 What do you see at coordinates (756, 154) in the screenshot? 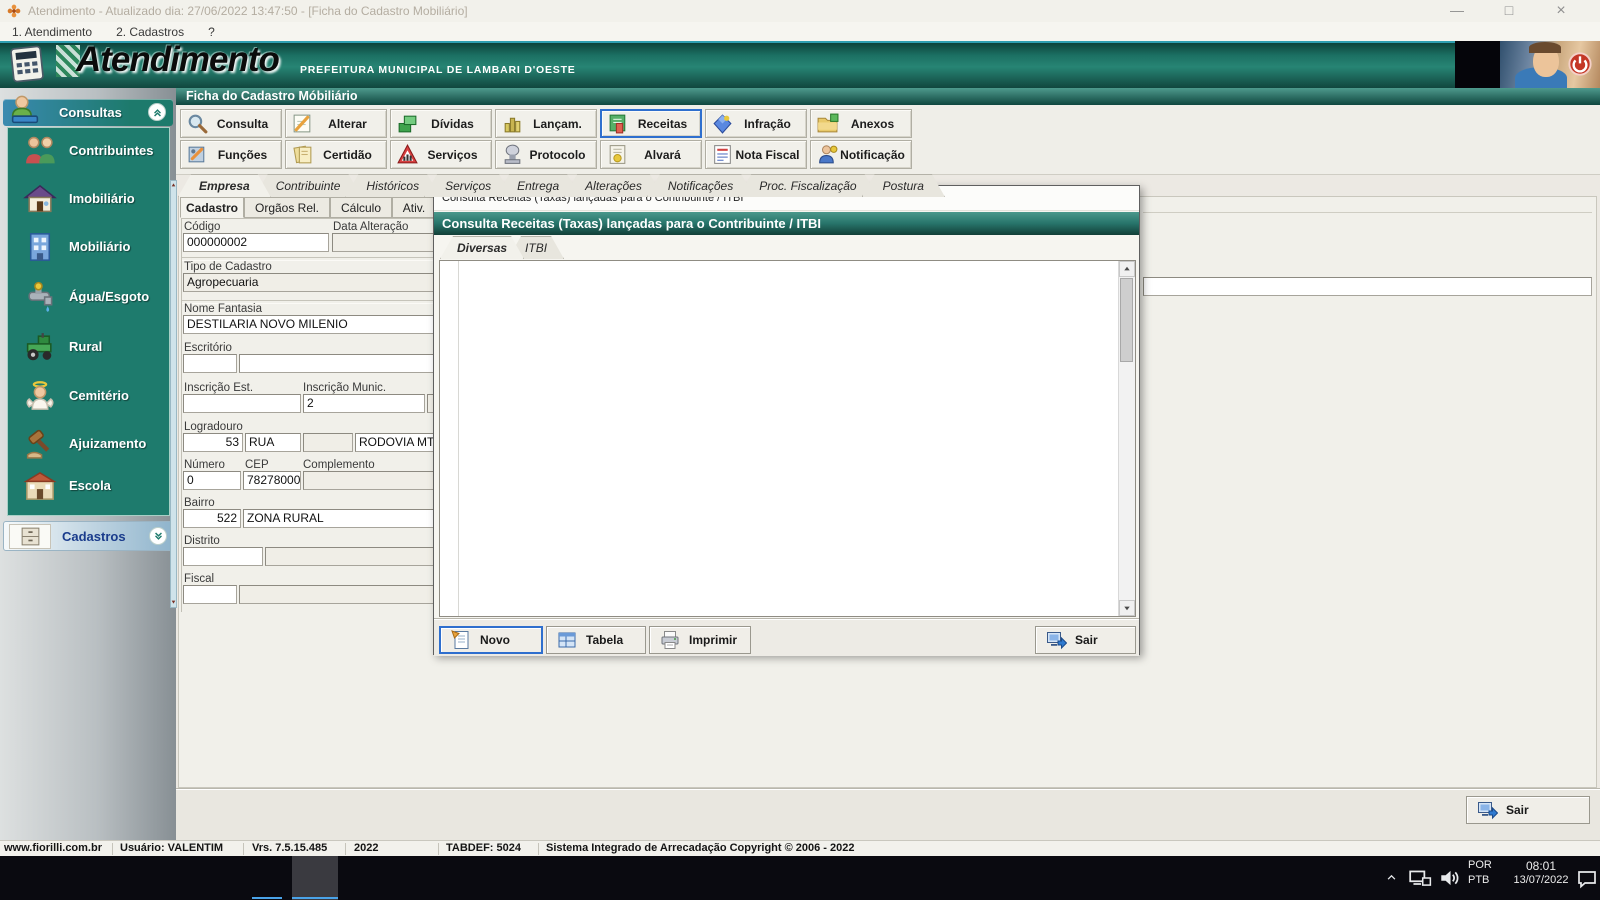
I see `toolbar-button-nota-fiscal: Nota Fiscal` at bounding box center [756, 154].